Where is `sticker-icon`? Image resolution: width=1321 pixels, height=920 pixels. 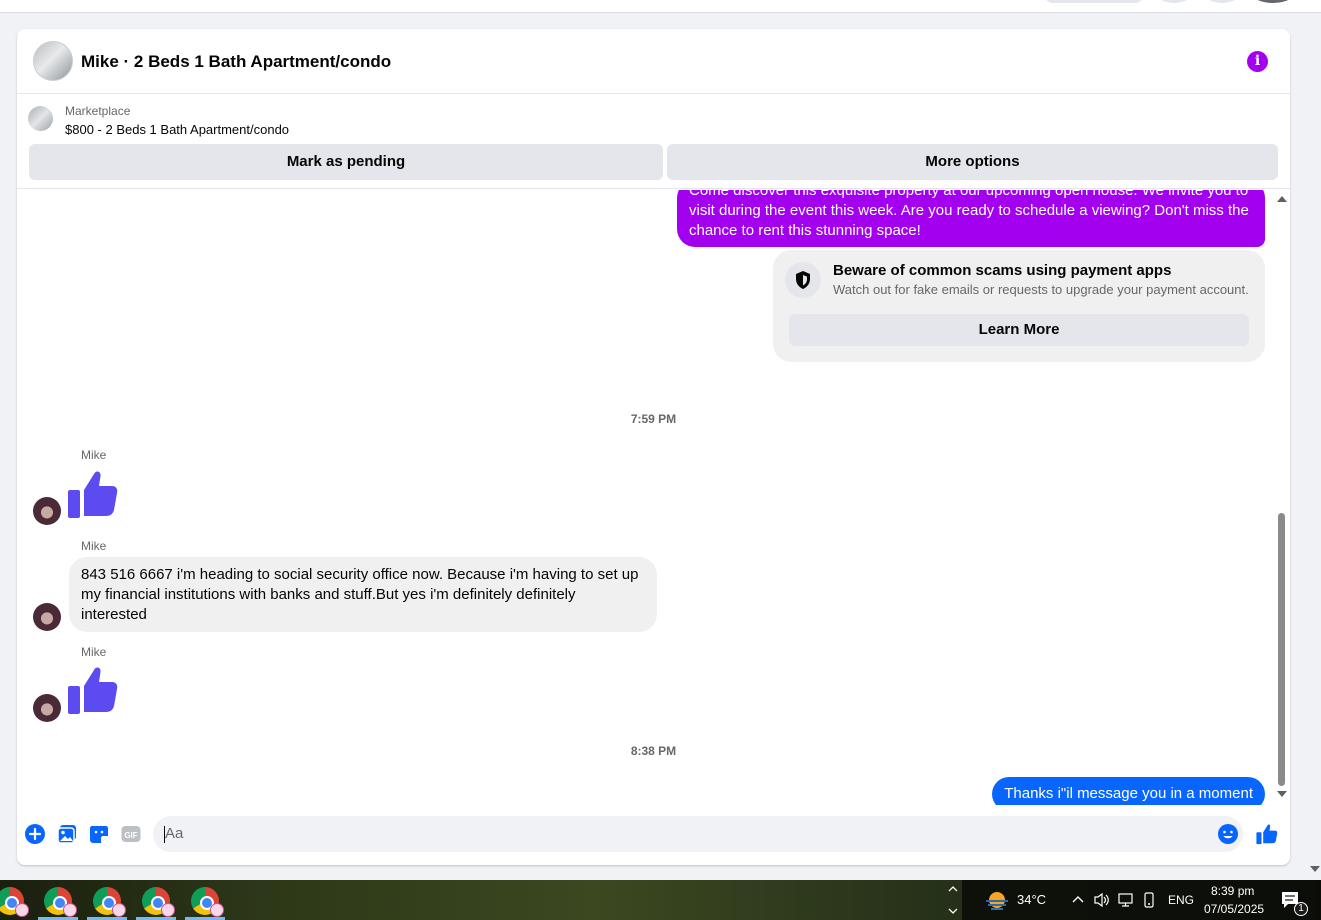
sticker-icon is located at coordinates (99, 834).